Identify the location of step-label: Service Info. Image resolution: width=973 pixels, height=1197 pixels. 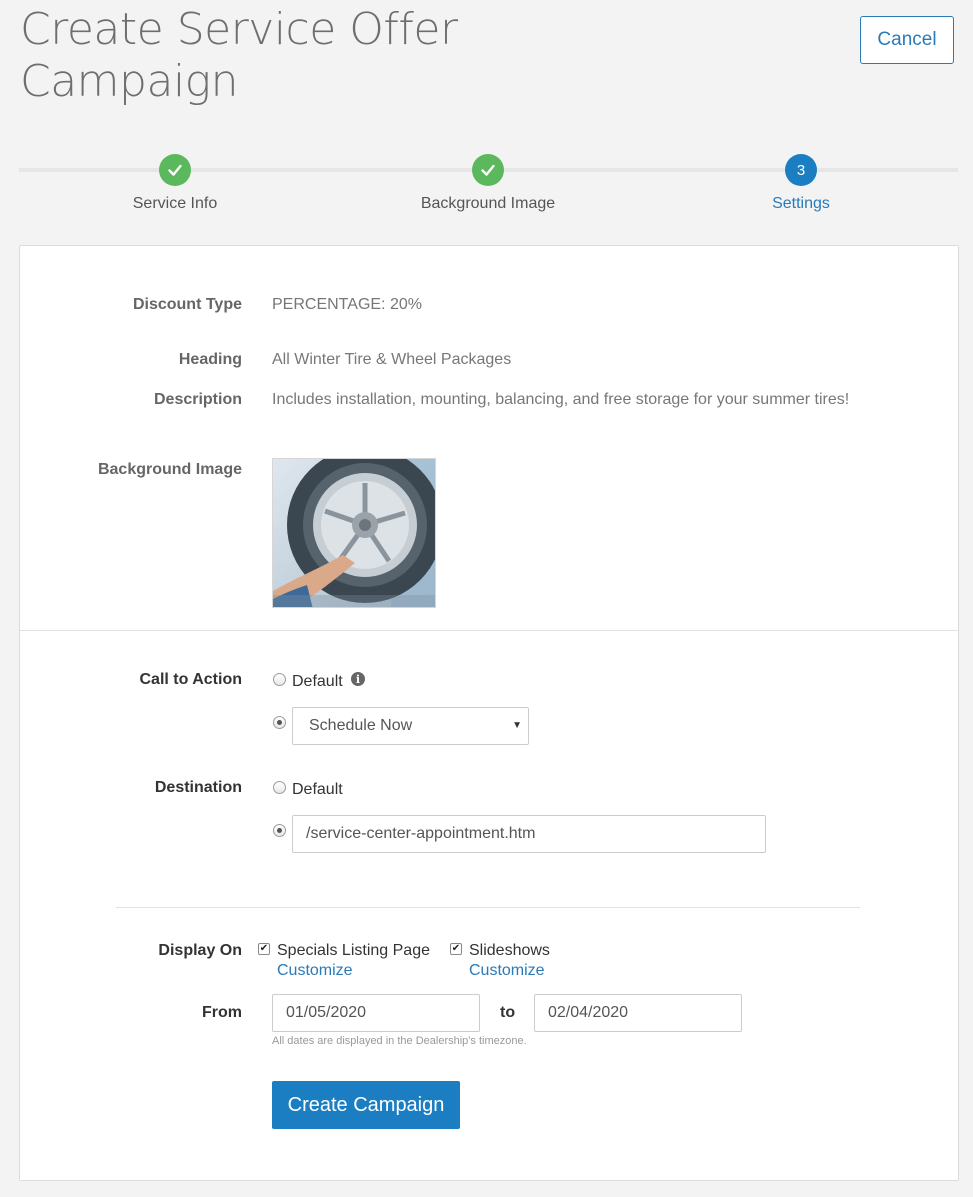
(175, 203).